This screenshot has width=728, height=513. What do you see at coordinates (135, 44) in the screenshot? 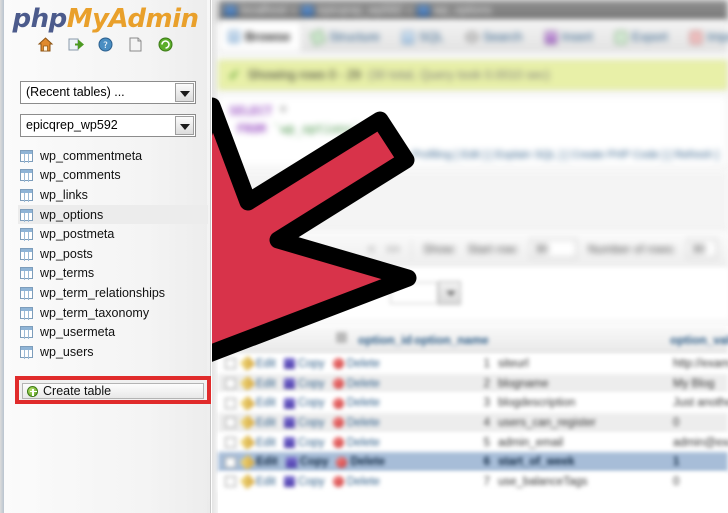
I see `documentation-icon` at bounding box center [135, 44].